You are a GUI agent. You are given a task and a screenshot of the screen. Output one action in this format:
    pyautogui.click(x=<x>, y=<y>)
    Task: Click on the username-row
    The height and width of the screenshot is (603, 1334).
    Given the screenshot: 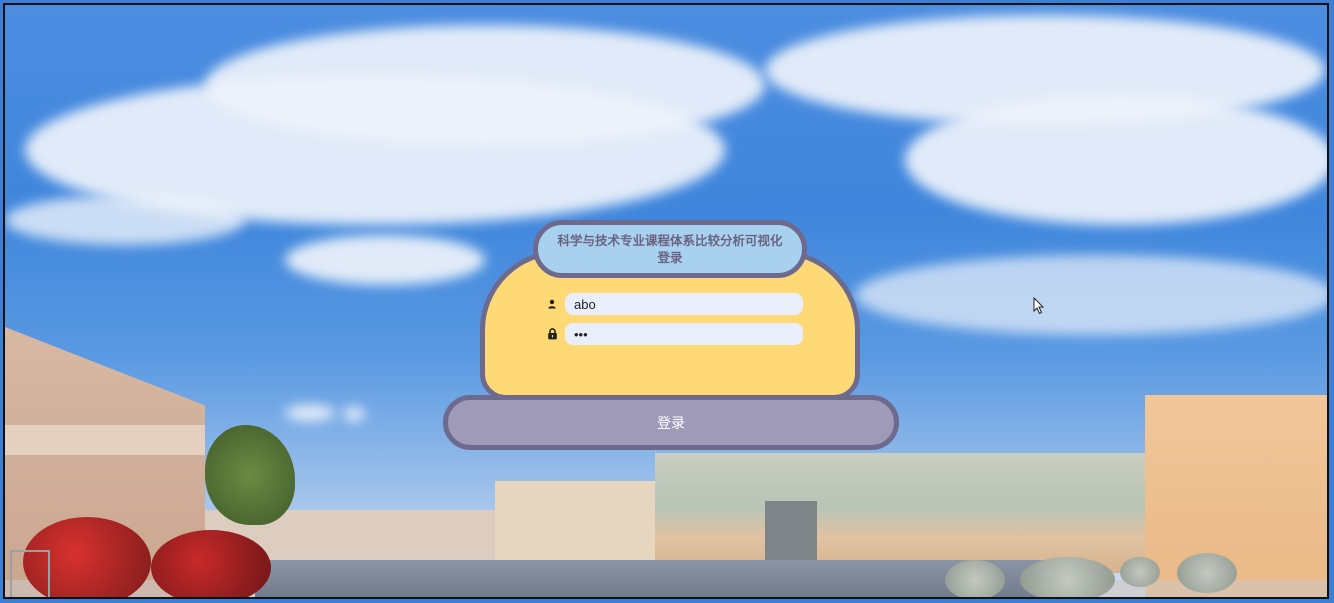 What is the action you would take?
    pyautogui.click(x=674, y=304)
    